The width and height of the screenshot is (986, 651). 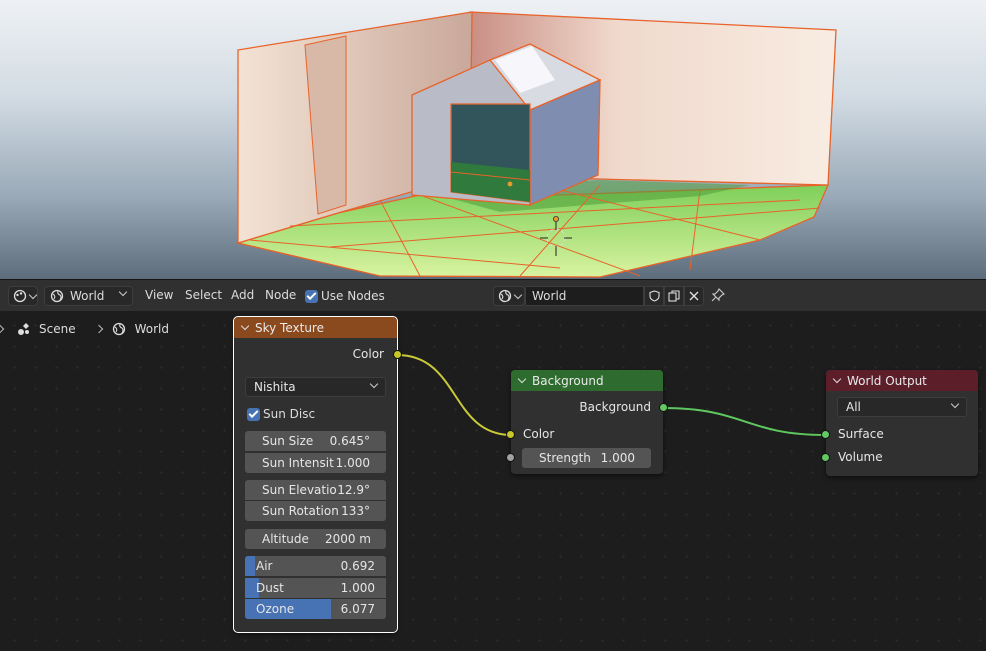 I want to click on altitude-value: 2000 m, so click(x=347, y=539).